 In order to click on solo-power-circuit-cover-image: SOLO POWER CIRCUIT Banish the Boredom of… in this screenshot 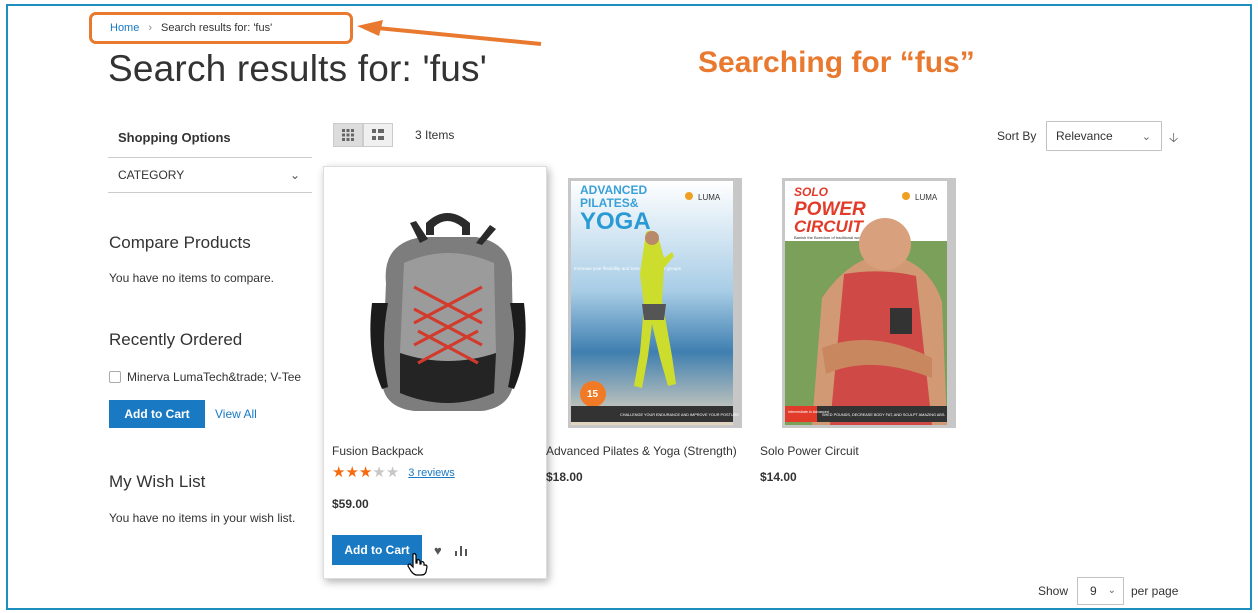, I will do `click(869, 303)`.